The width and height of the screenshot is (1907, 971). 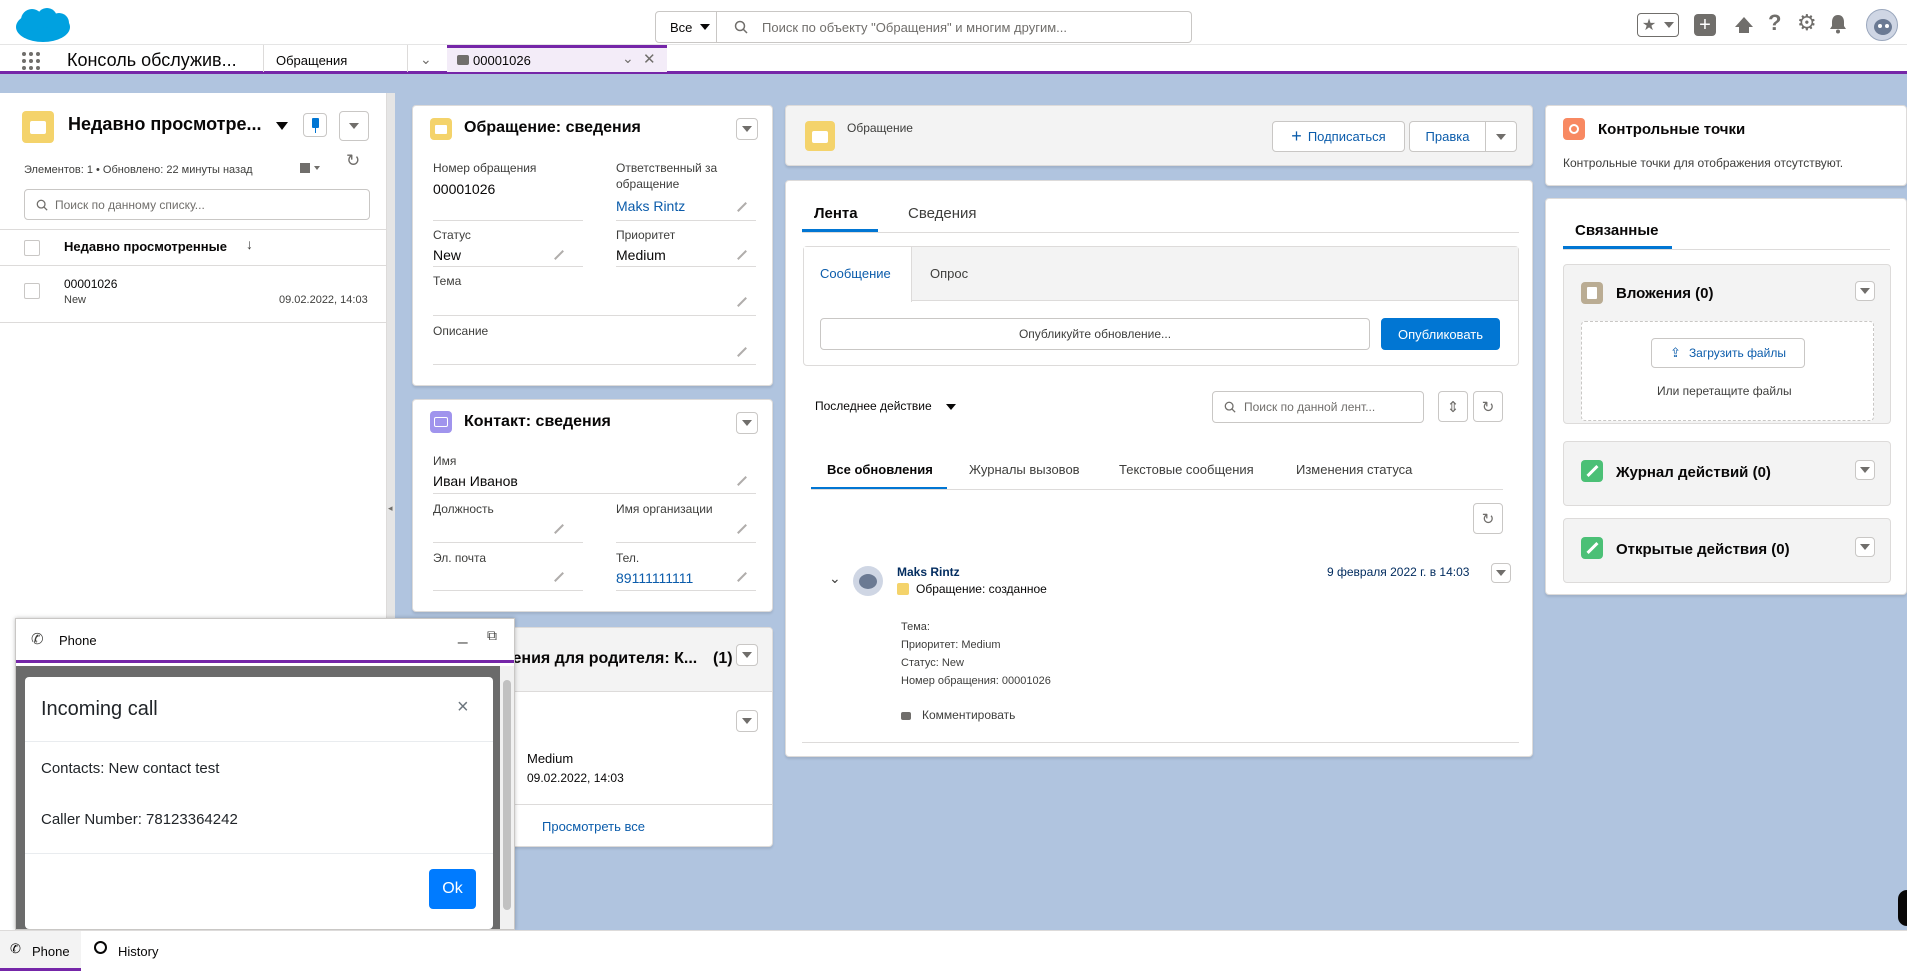 I want to click on upload-files-button: ⇪ Загрузить файлы, so click(x=1728, y=353).